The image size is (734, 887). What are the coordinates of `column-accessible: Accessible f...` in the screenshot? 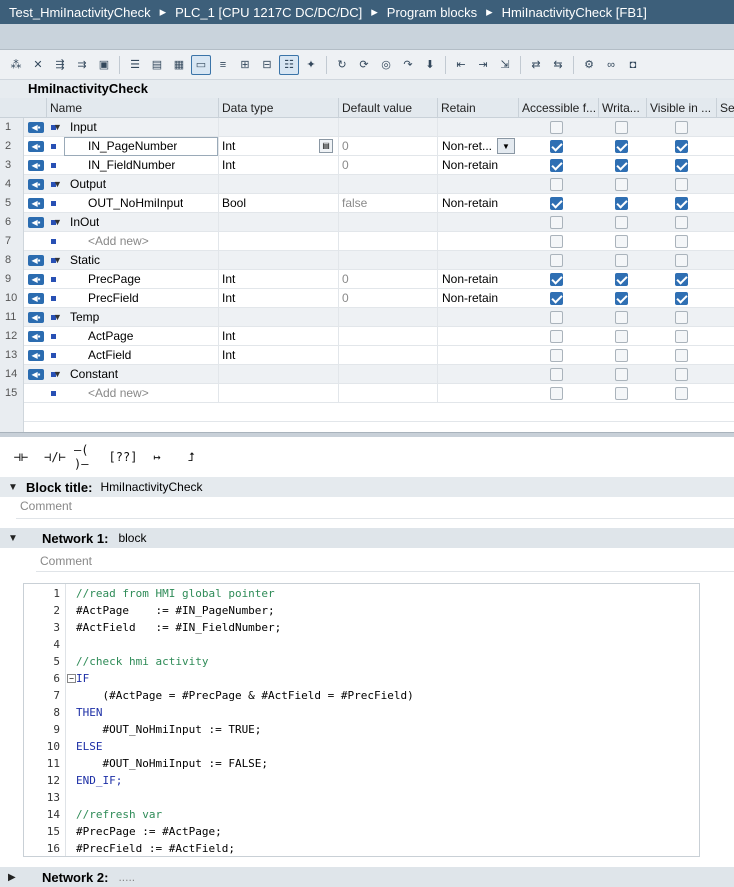 It's located at (558, 108).